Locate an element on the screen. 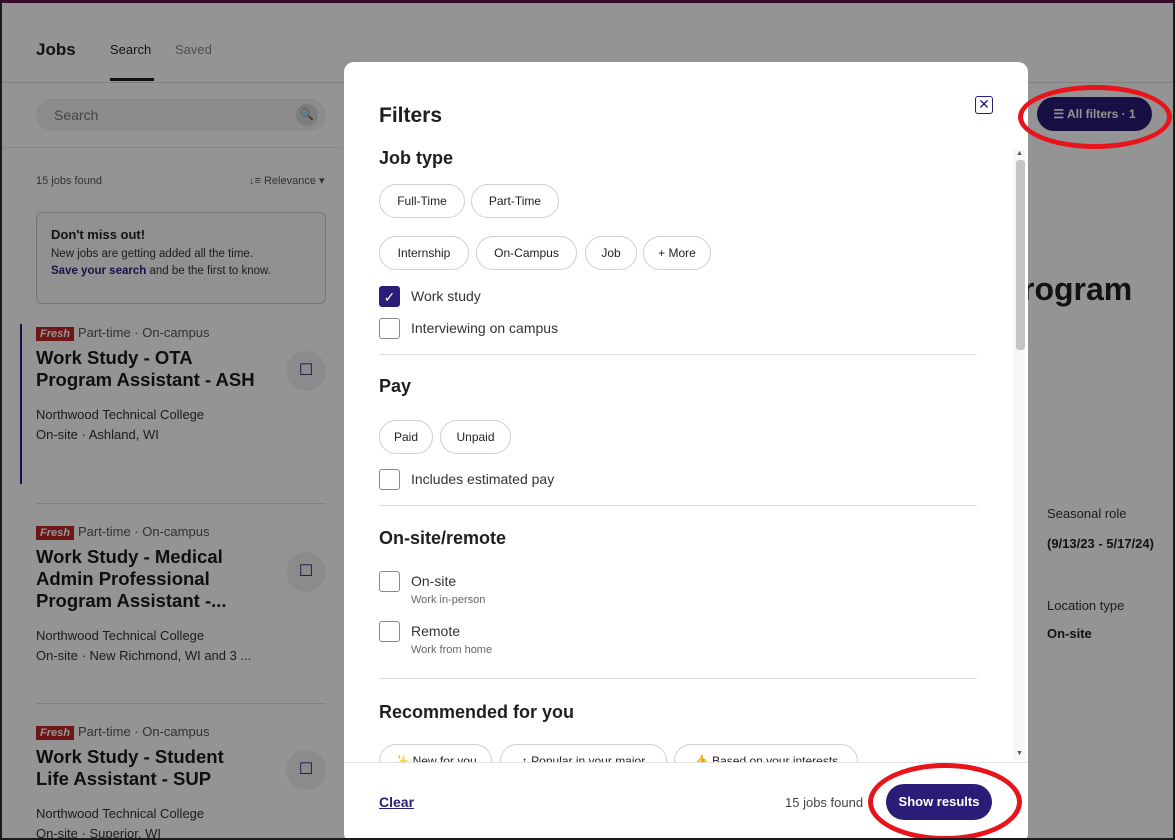 The width and height of the screenshot is (1175, 840). scrollbar-thumb is located at coordinates (1020, 255).